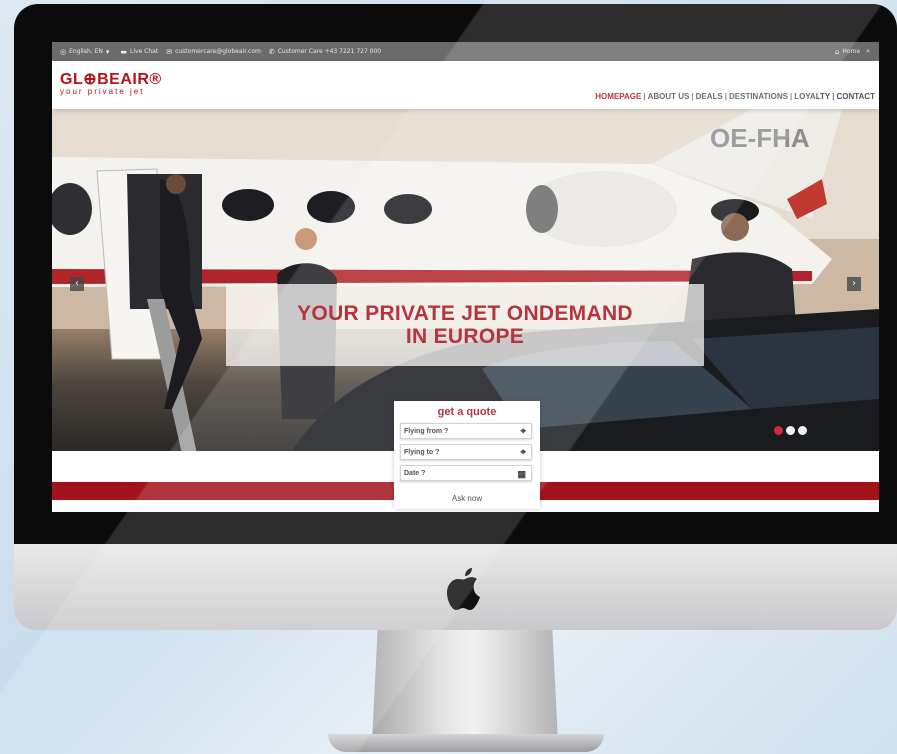 This screenshot has height=754, width=897. I want to click on email-link: ✉ customercare@globeair.com, so click(213, 52).